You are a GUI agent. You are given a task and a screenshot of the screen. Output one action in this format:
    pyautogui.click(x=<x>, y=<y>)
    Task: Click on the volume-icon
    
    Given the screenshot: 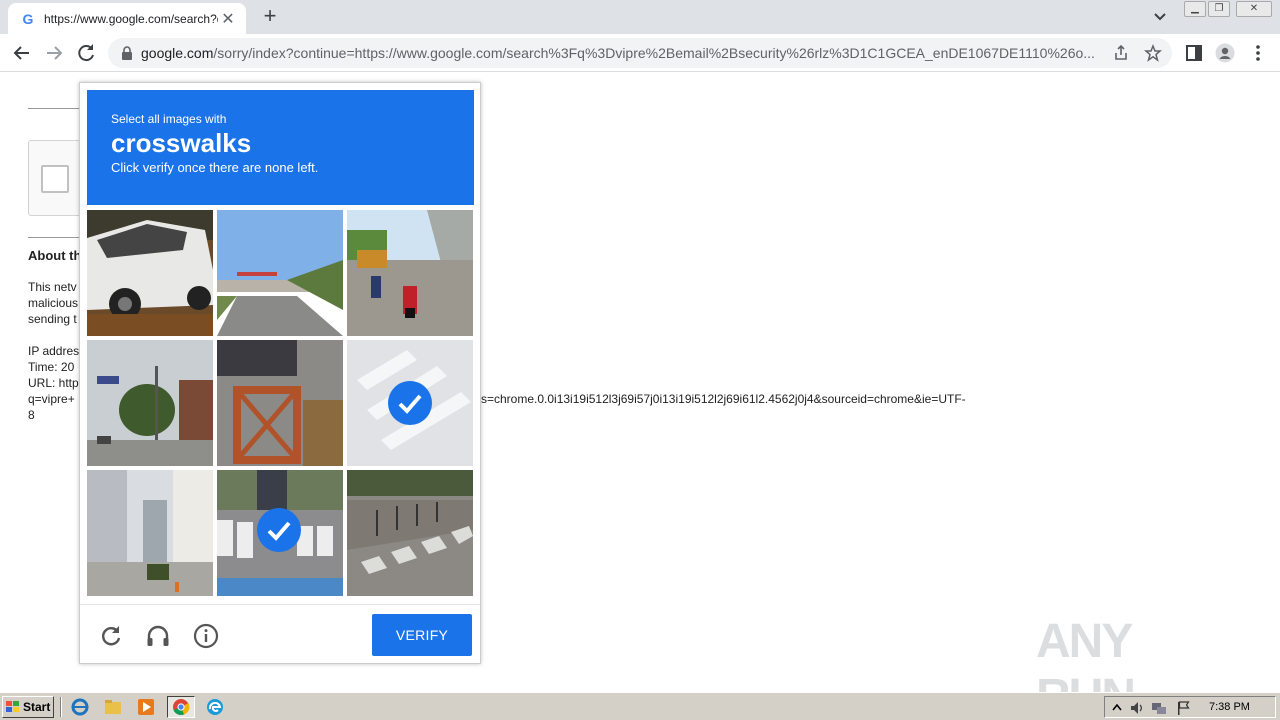 What is the action you would take?
    pyautogui.click(x=1137, y=708)
    